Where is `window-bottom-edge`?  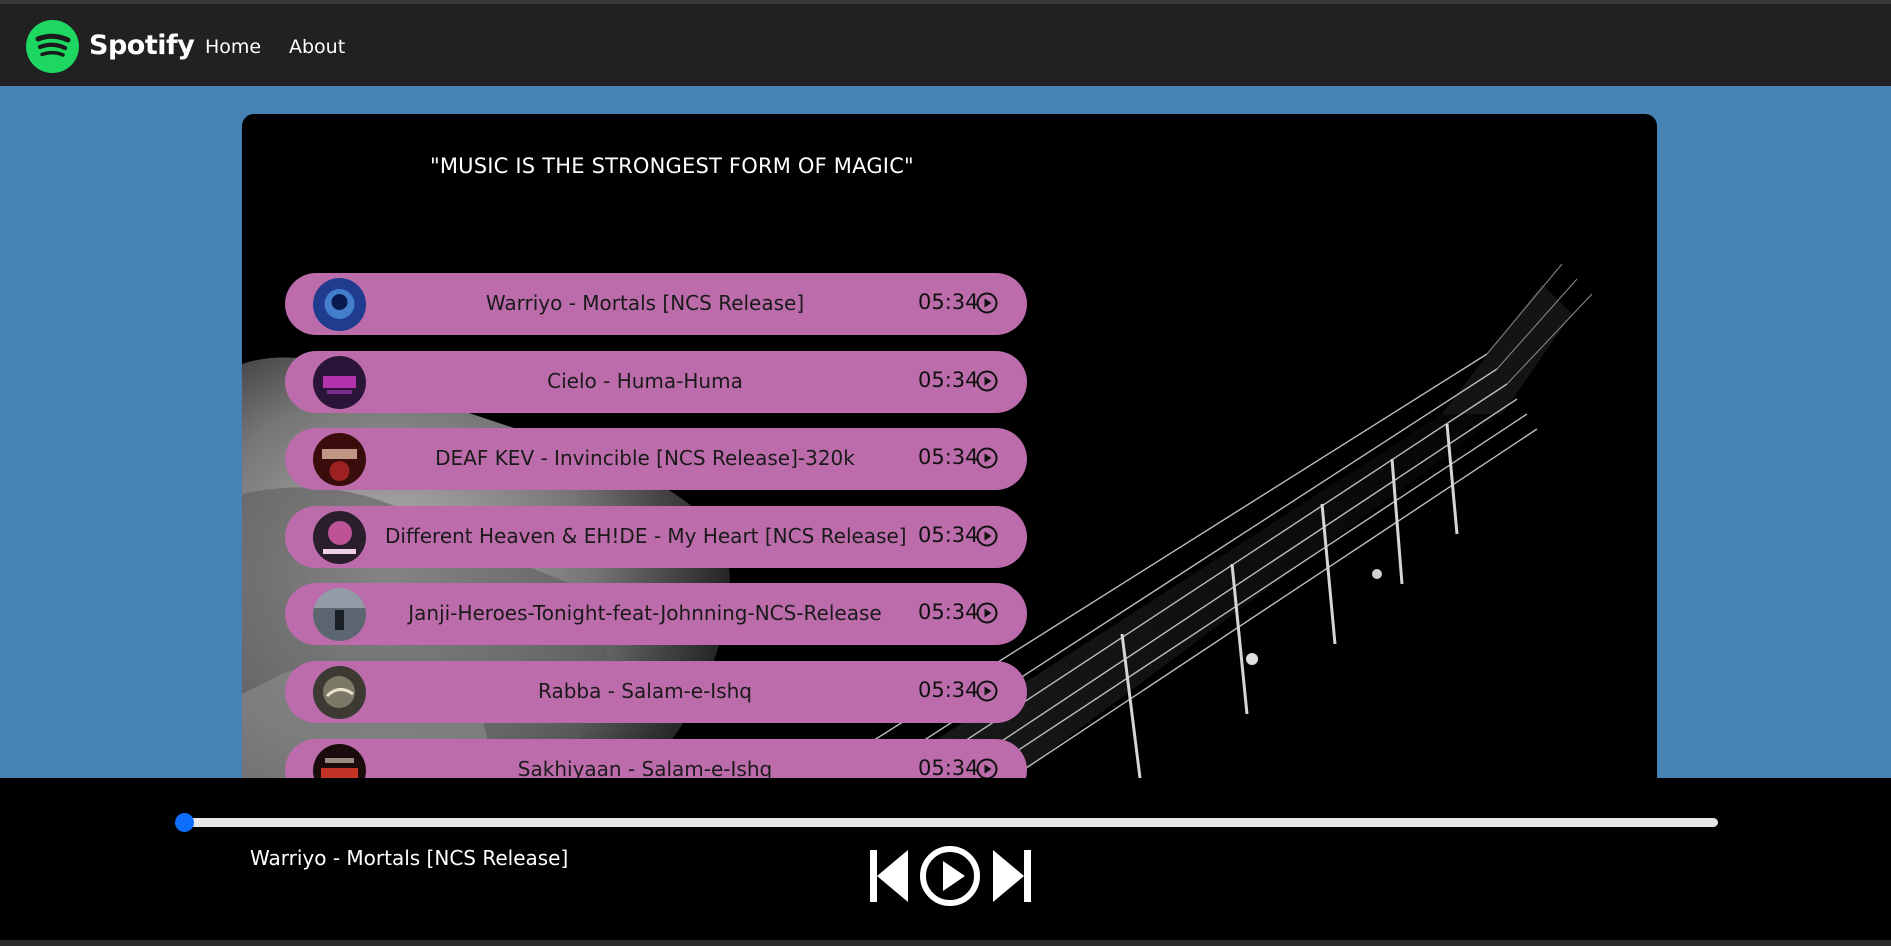 window-bottom-edge is located at coordinates (945, 943).